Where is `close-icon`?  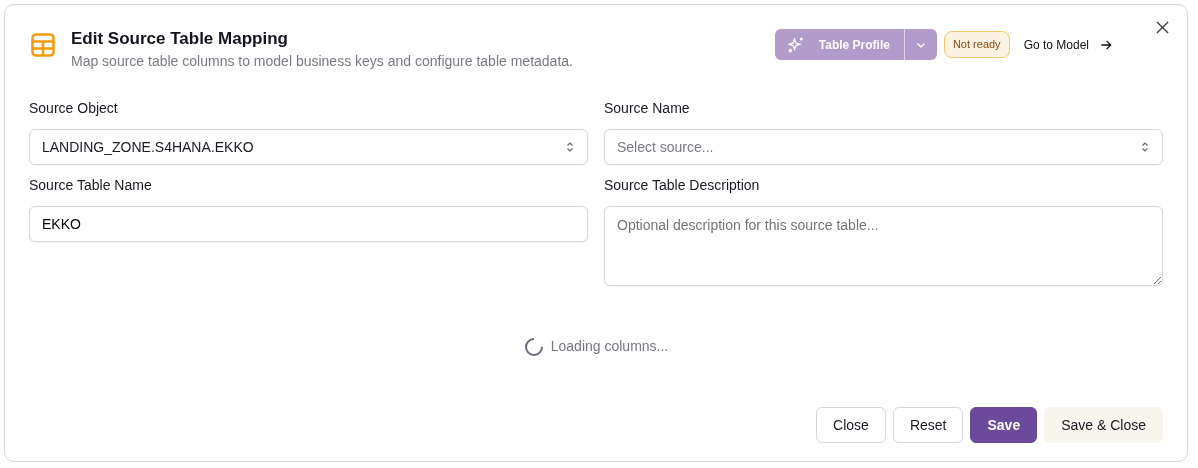 close-icon is located at coordinates (1162, 27).